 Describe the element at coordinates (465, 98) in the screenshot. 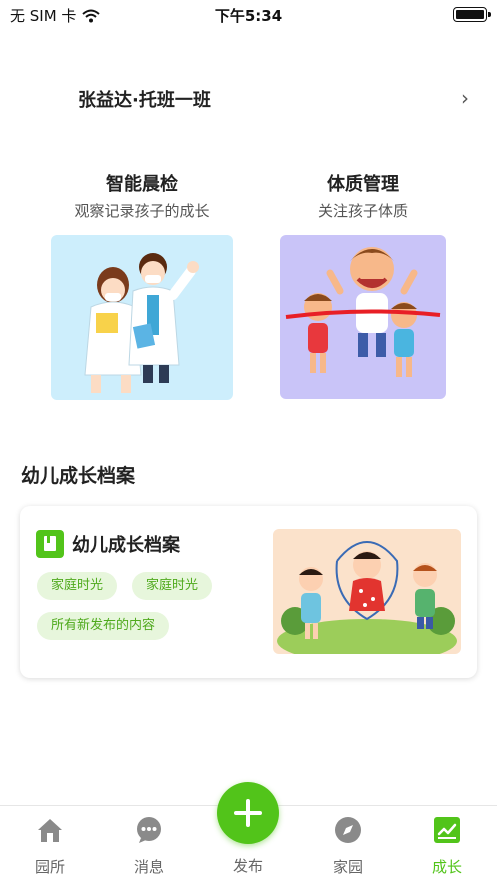

I see `chevron-right-icon: ›` at that location.